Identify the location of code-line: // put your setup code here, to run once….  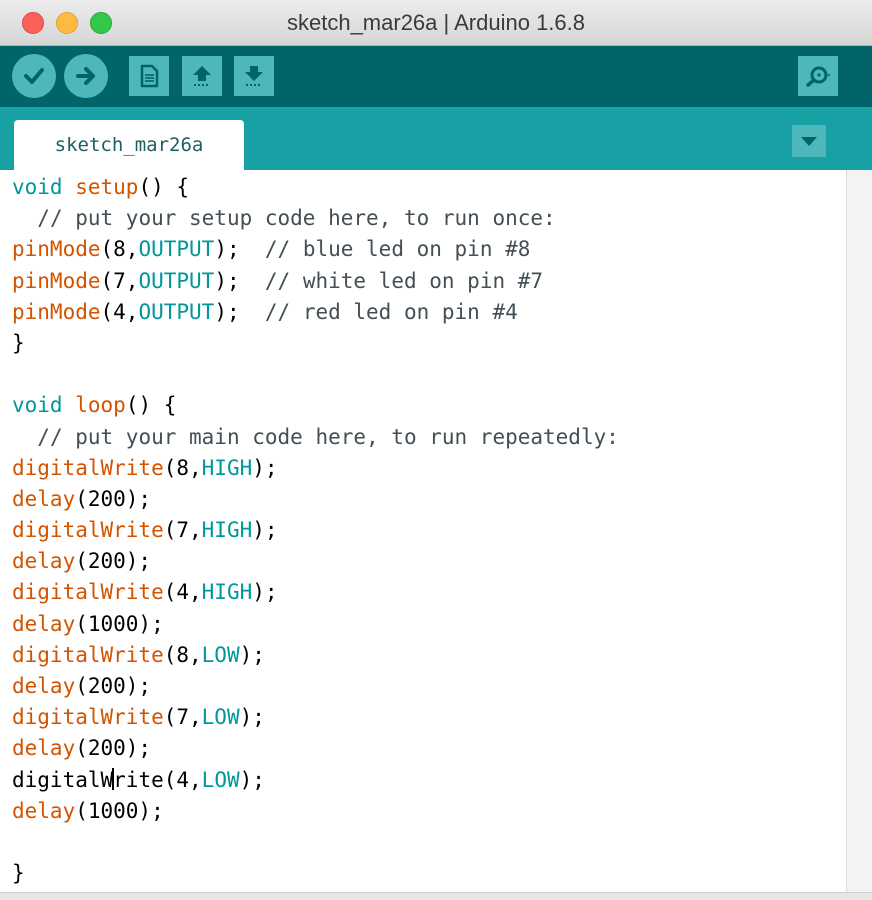
(315, 218).